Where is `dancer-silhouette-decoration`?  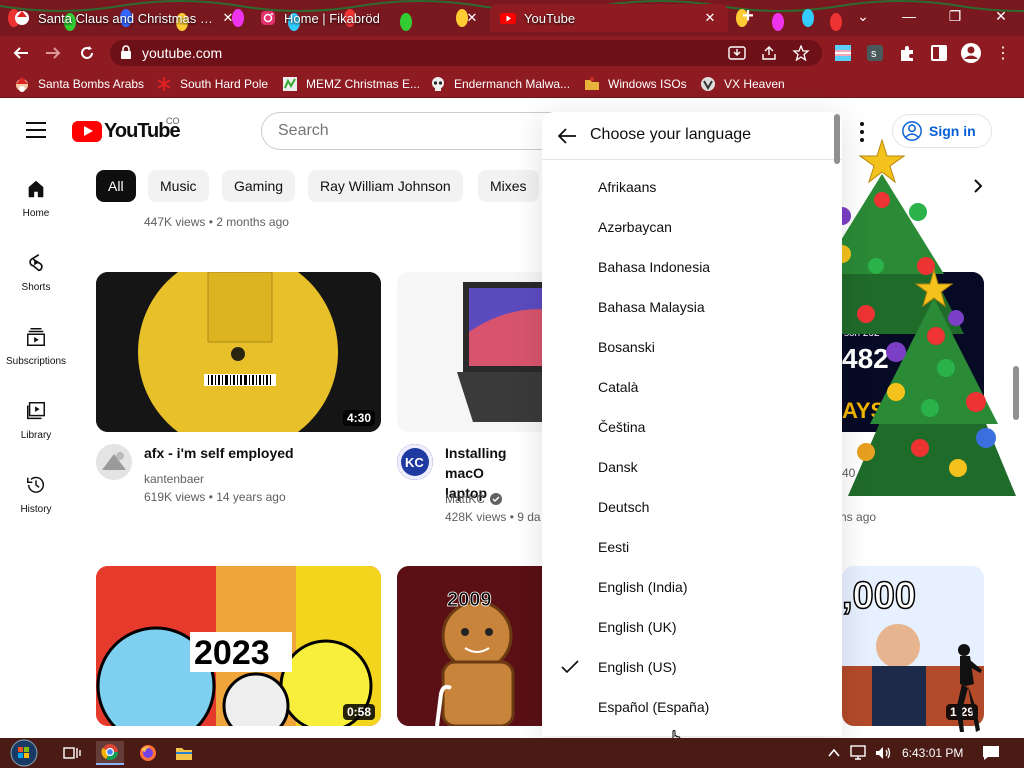 dancer-silhouette-decoration is located at coordinates (969, 688).